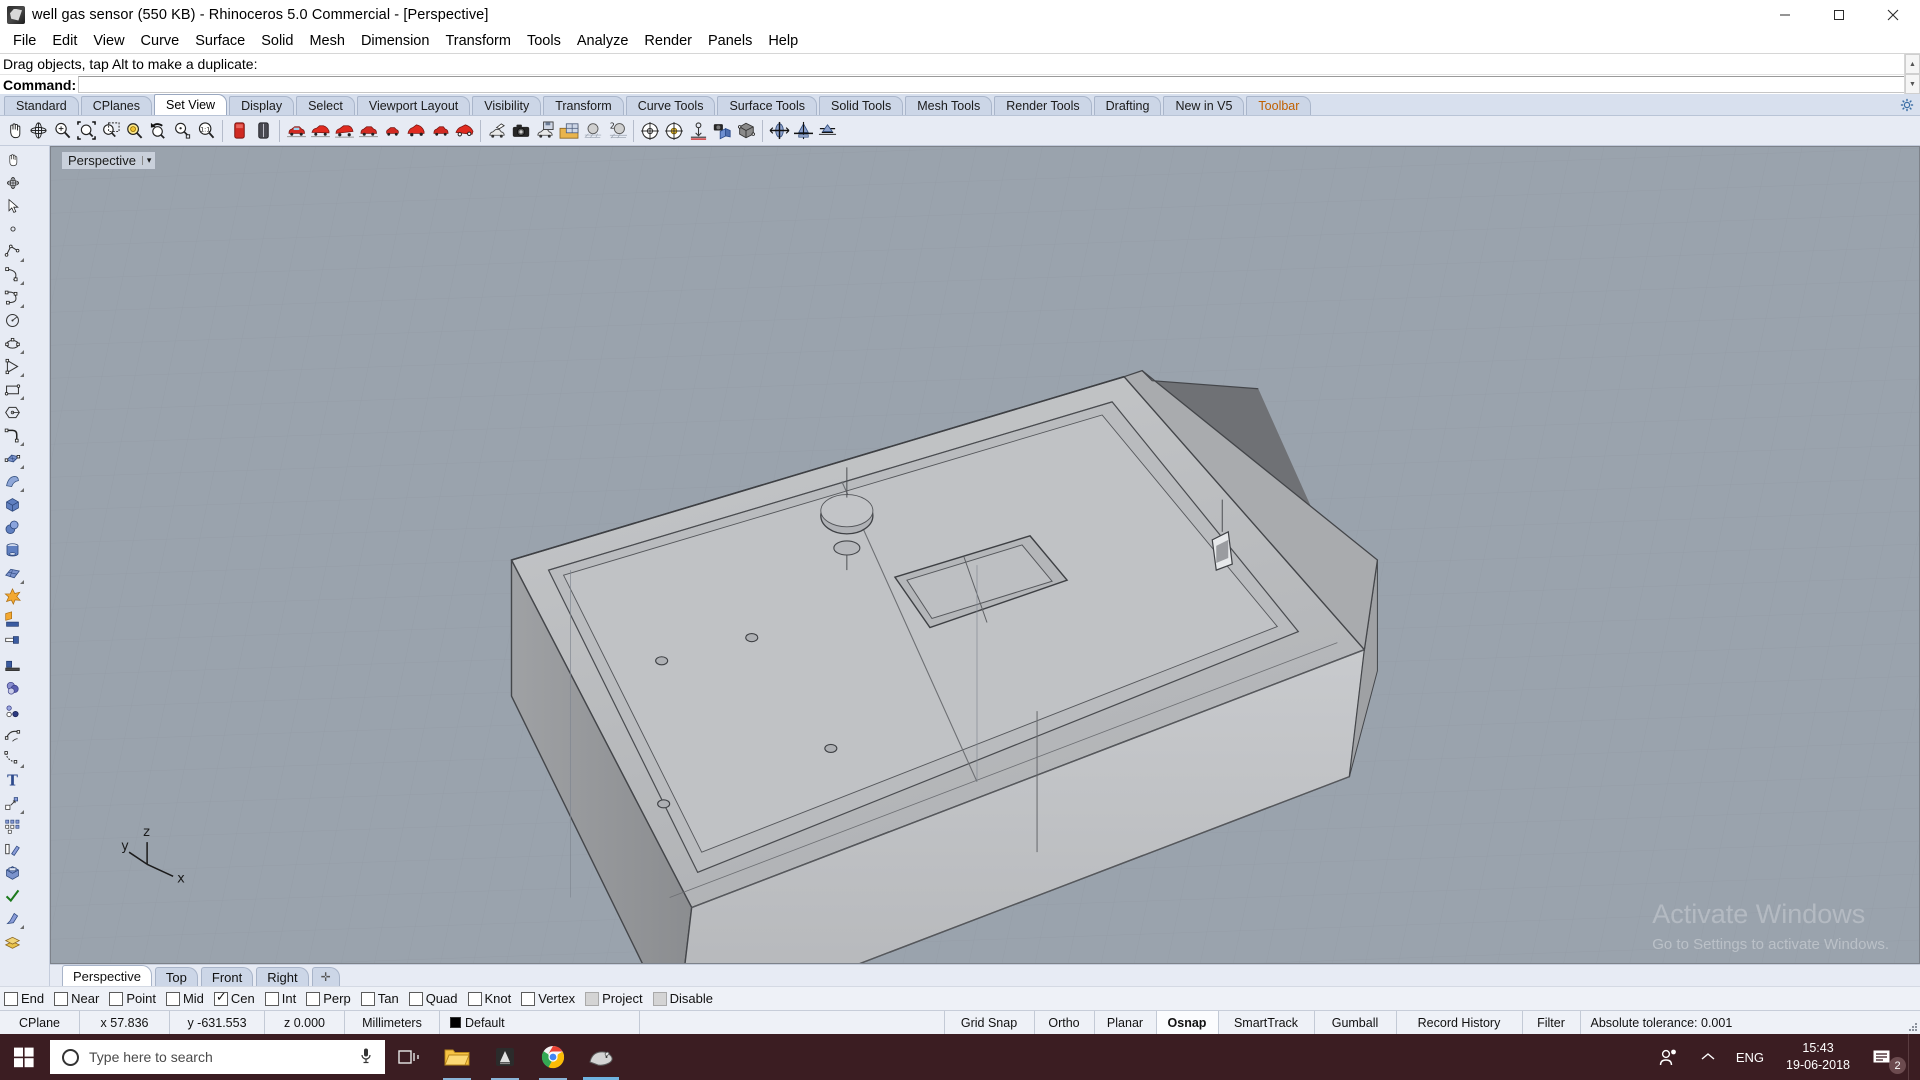  Describe the element at coordinates (1356, 1022) in the screenshot. I see `status-gumball: Gumball` at that location.